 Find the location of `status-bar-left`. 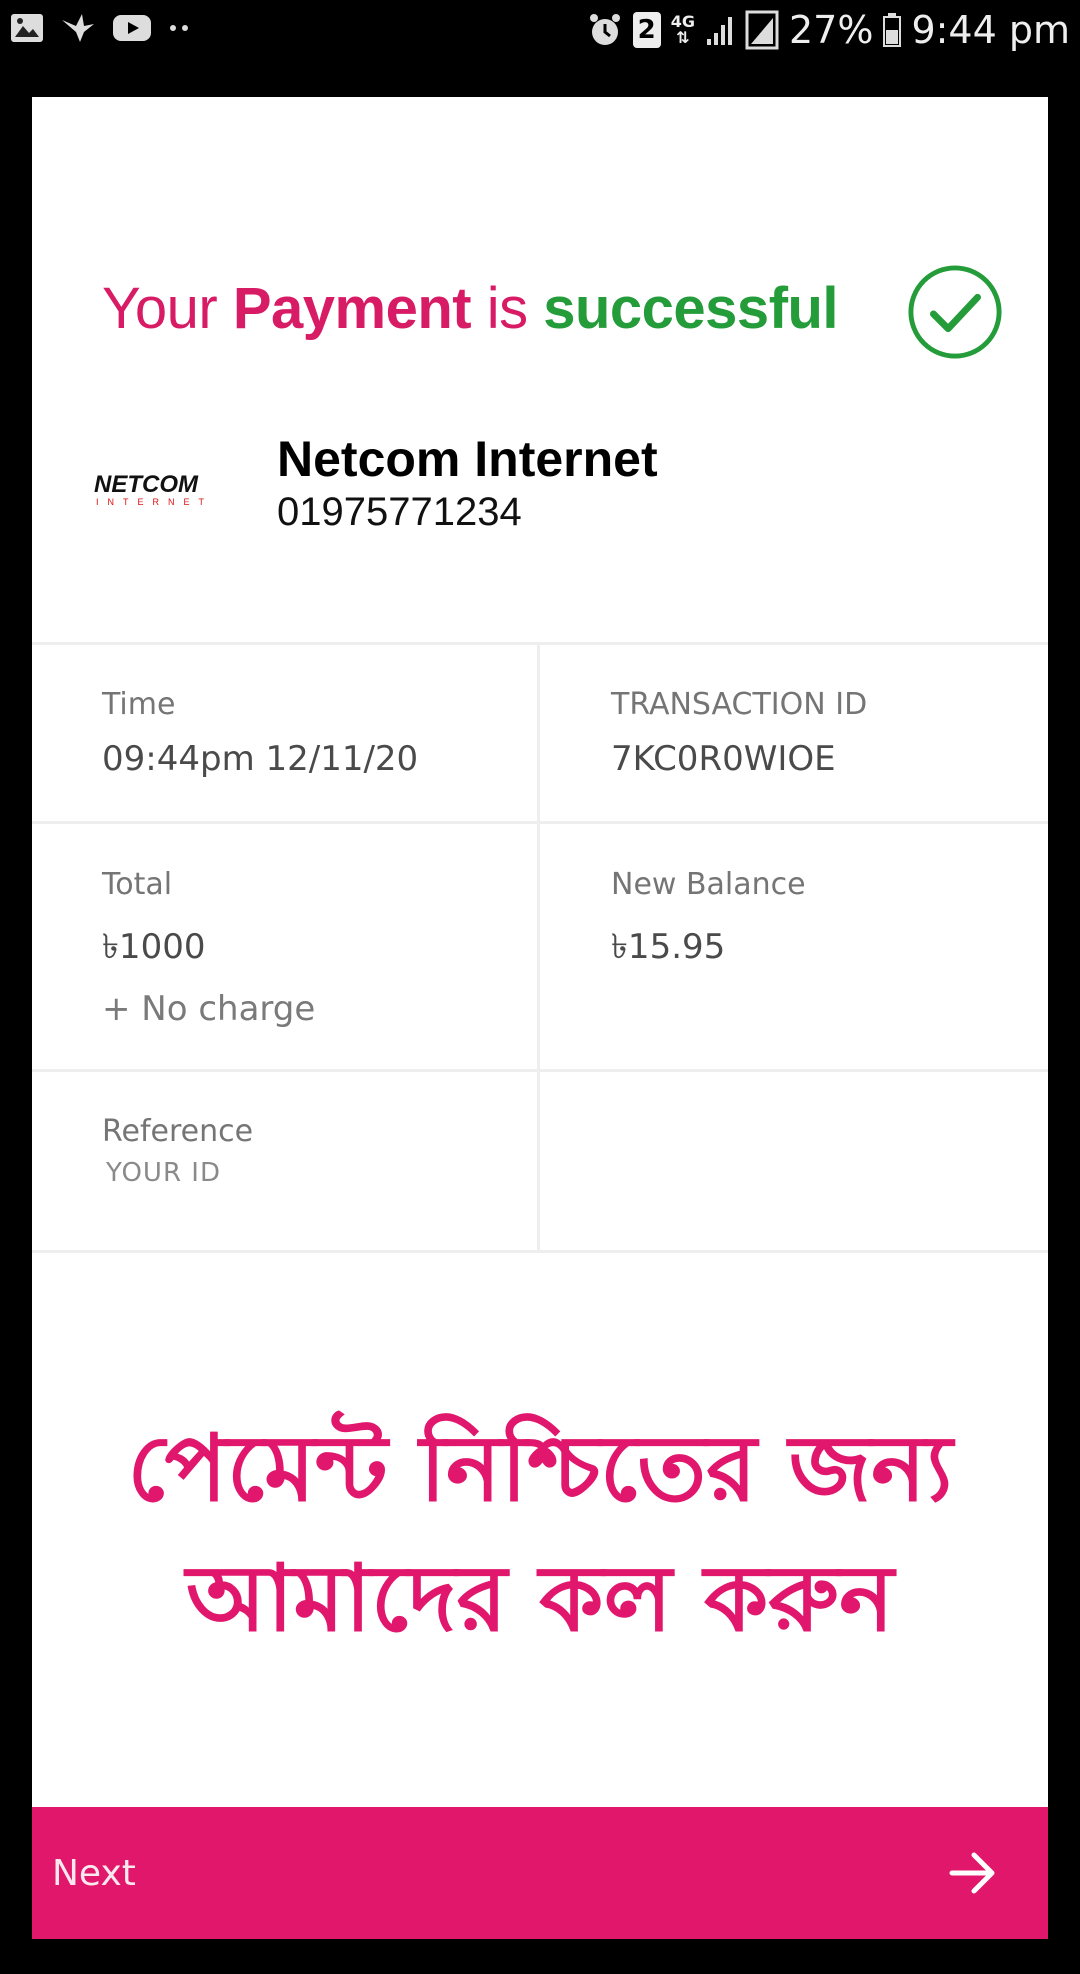

status-bar-left is located at coordinates (101, 28).